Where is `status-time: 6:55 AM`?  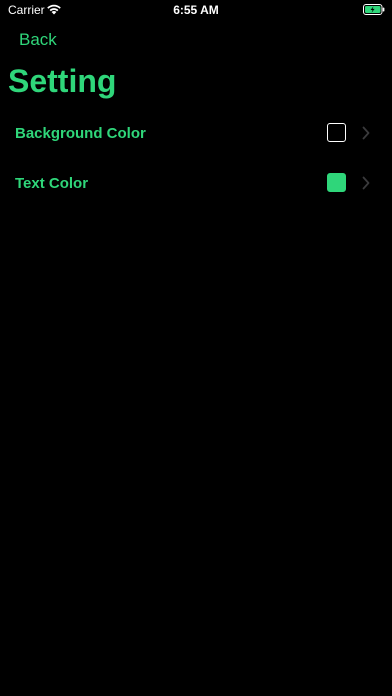 status-time: 6:55 AM is located at coordinates (196, 10).